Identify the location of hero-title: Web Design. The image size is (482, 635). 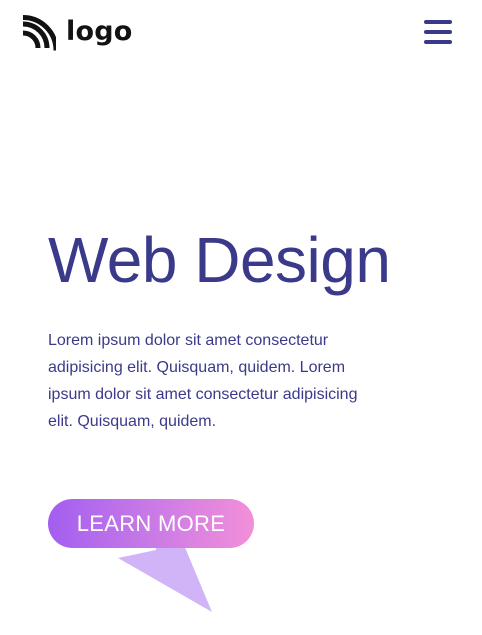
(219, 260).